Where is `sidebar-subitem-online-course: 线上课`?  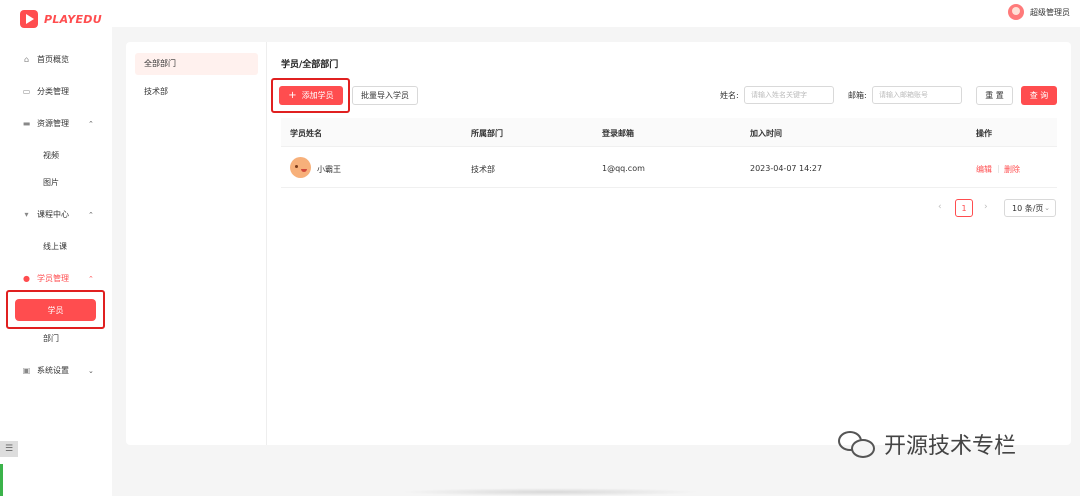
sidebar-subitem-online-course: 线上课 is located at coordinates (55, 246).